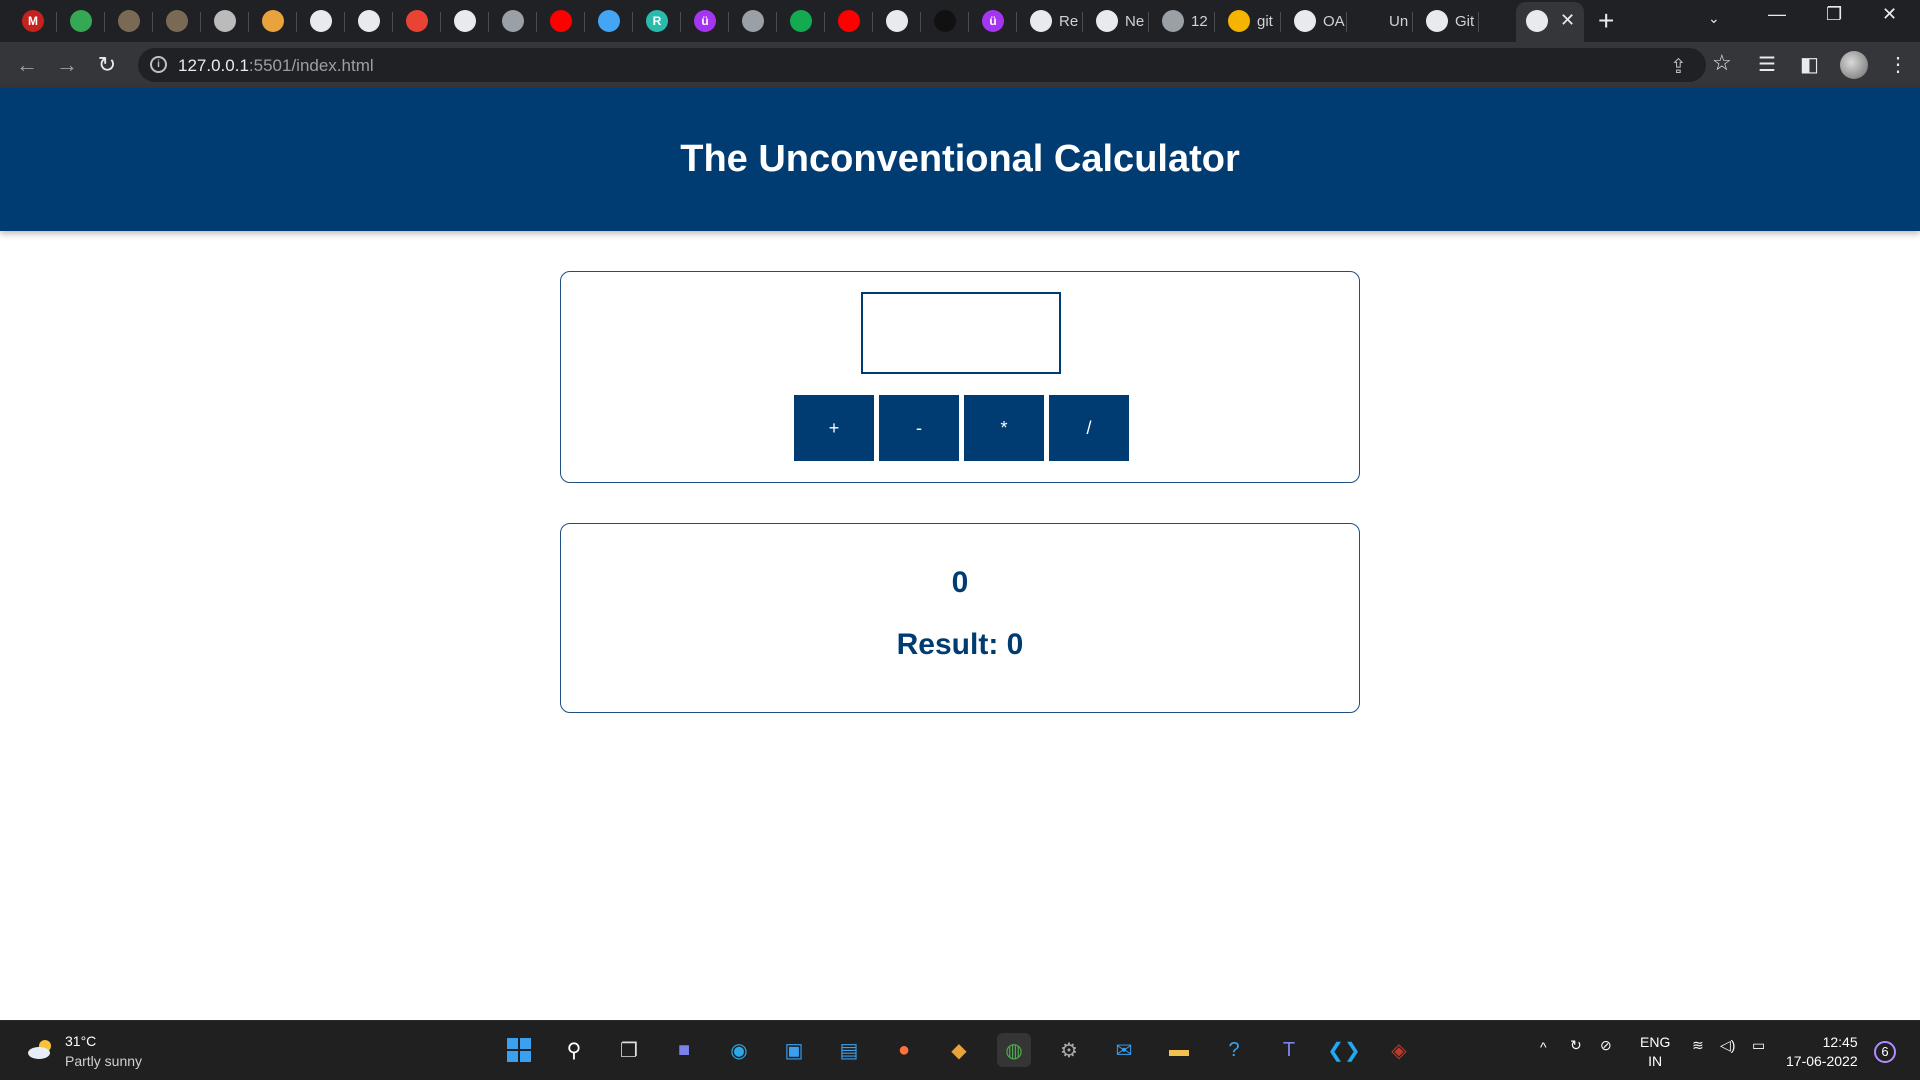  Describe the element at coordinates (961, 428) in the screenshot. I see `operator-buttons: + - * /` at that location.